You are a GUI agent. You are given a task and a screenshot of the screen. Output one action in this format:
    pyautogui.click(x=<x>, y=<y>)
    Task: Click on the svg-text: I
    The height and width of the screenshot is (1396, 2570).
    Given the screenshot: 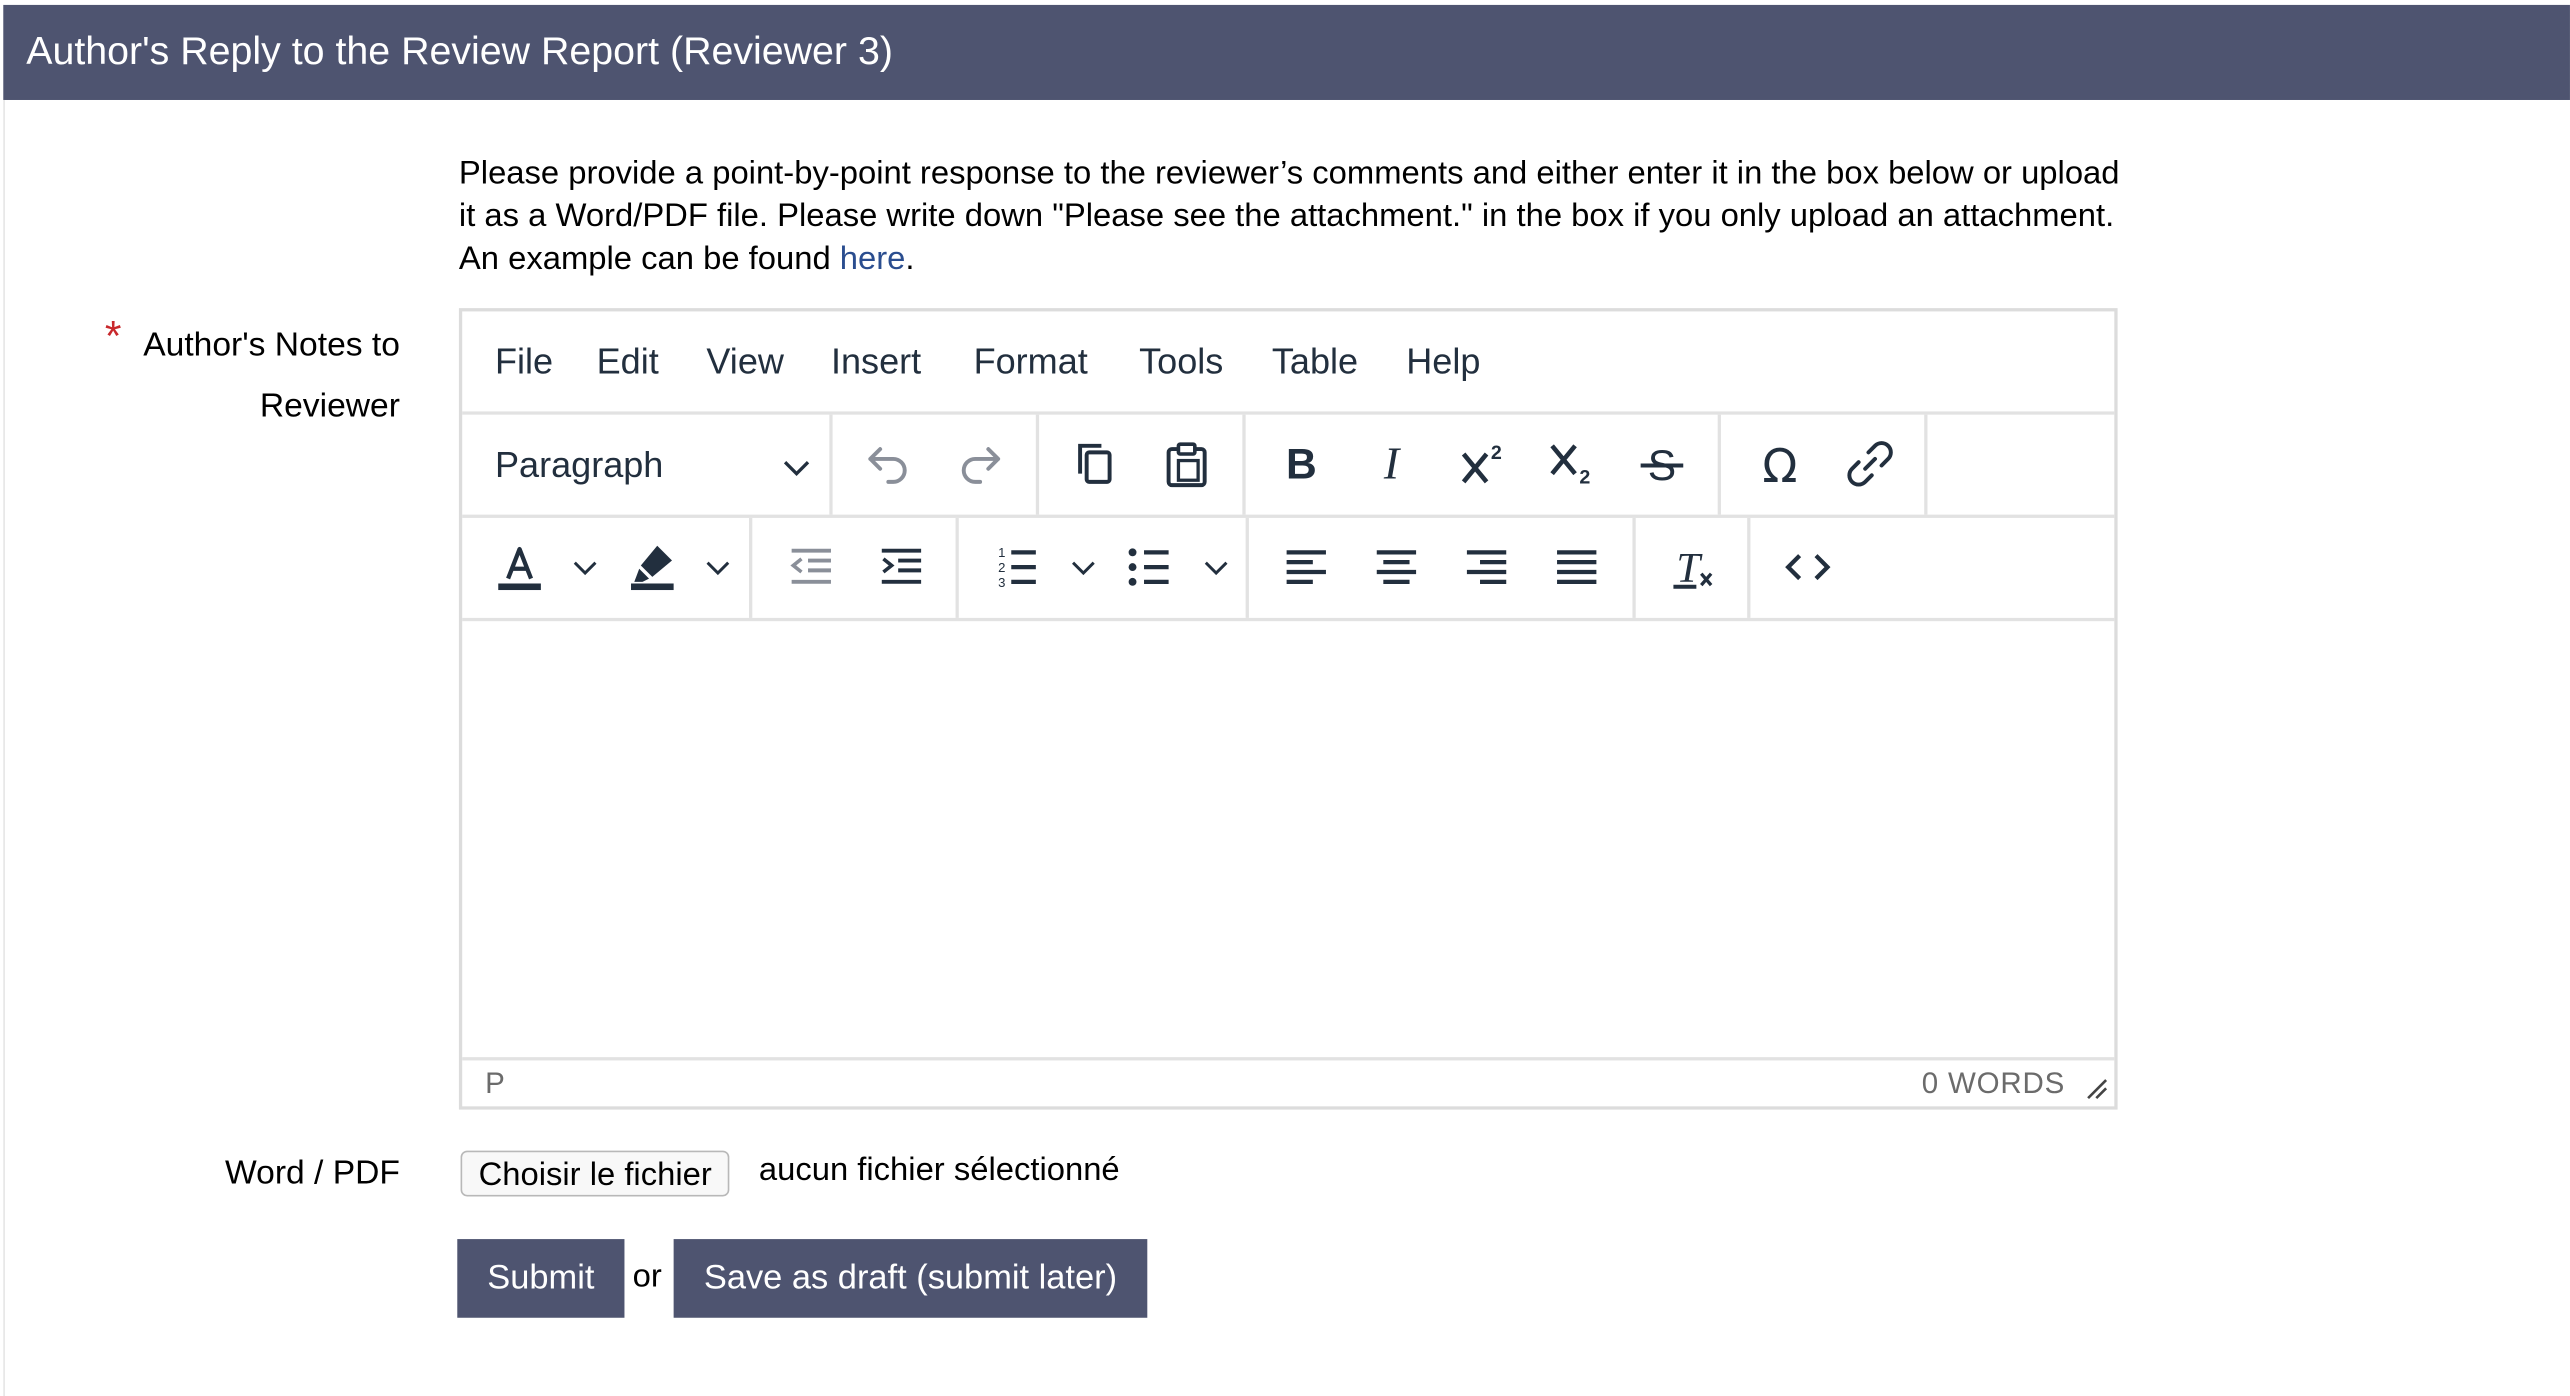 What is the action you would take?
    pyautogui.click(x=1392, y=463)
    